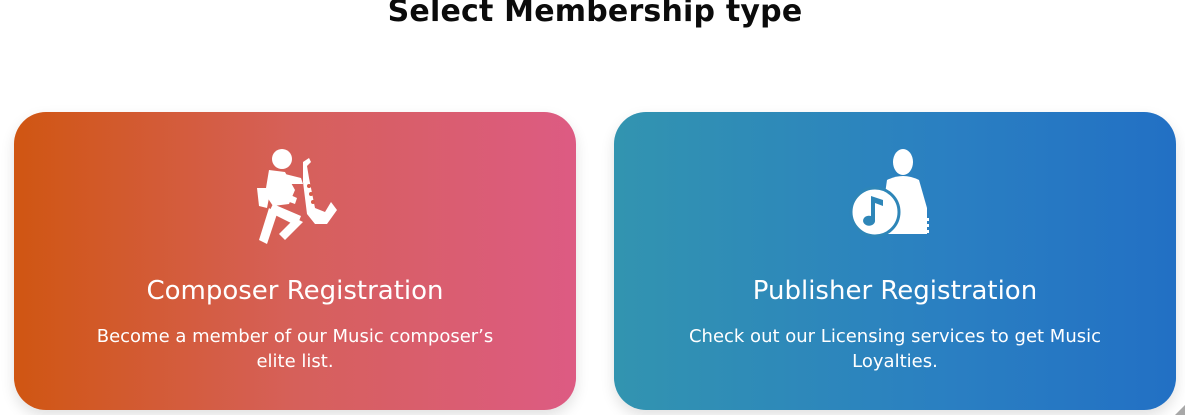  What do you see at coordinates (295, 200) in the screenshot?
I see `saxophone-player-icon` at bounding box center [295, 200].